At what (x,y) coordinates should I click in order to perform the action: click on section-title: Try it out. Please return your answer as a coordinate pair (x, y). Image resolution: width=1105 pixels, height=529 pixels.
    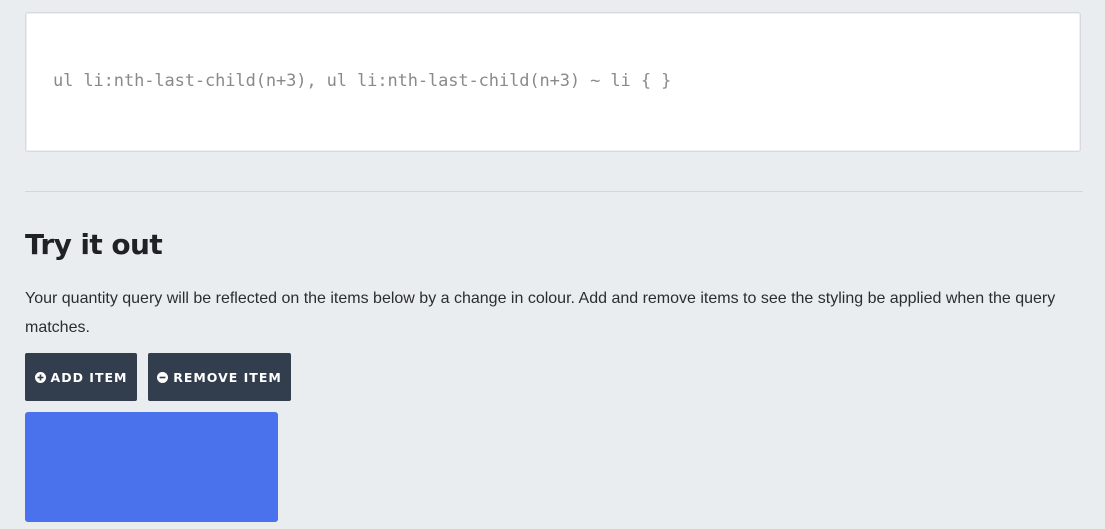
    Looking at the image, I should click on (94, 244).